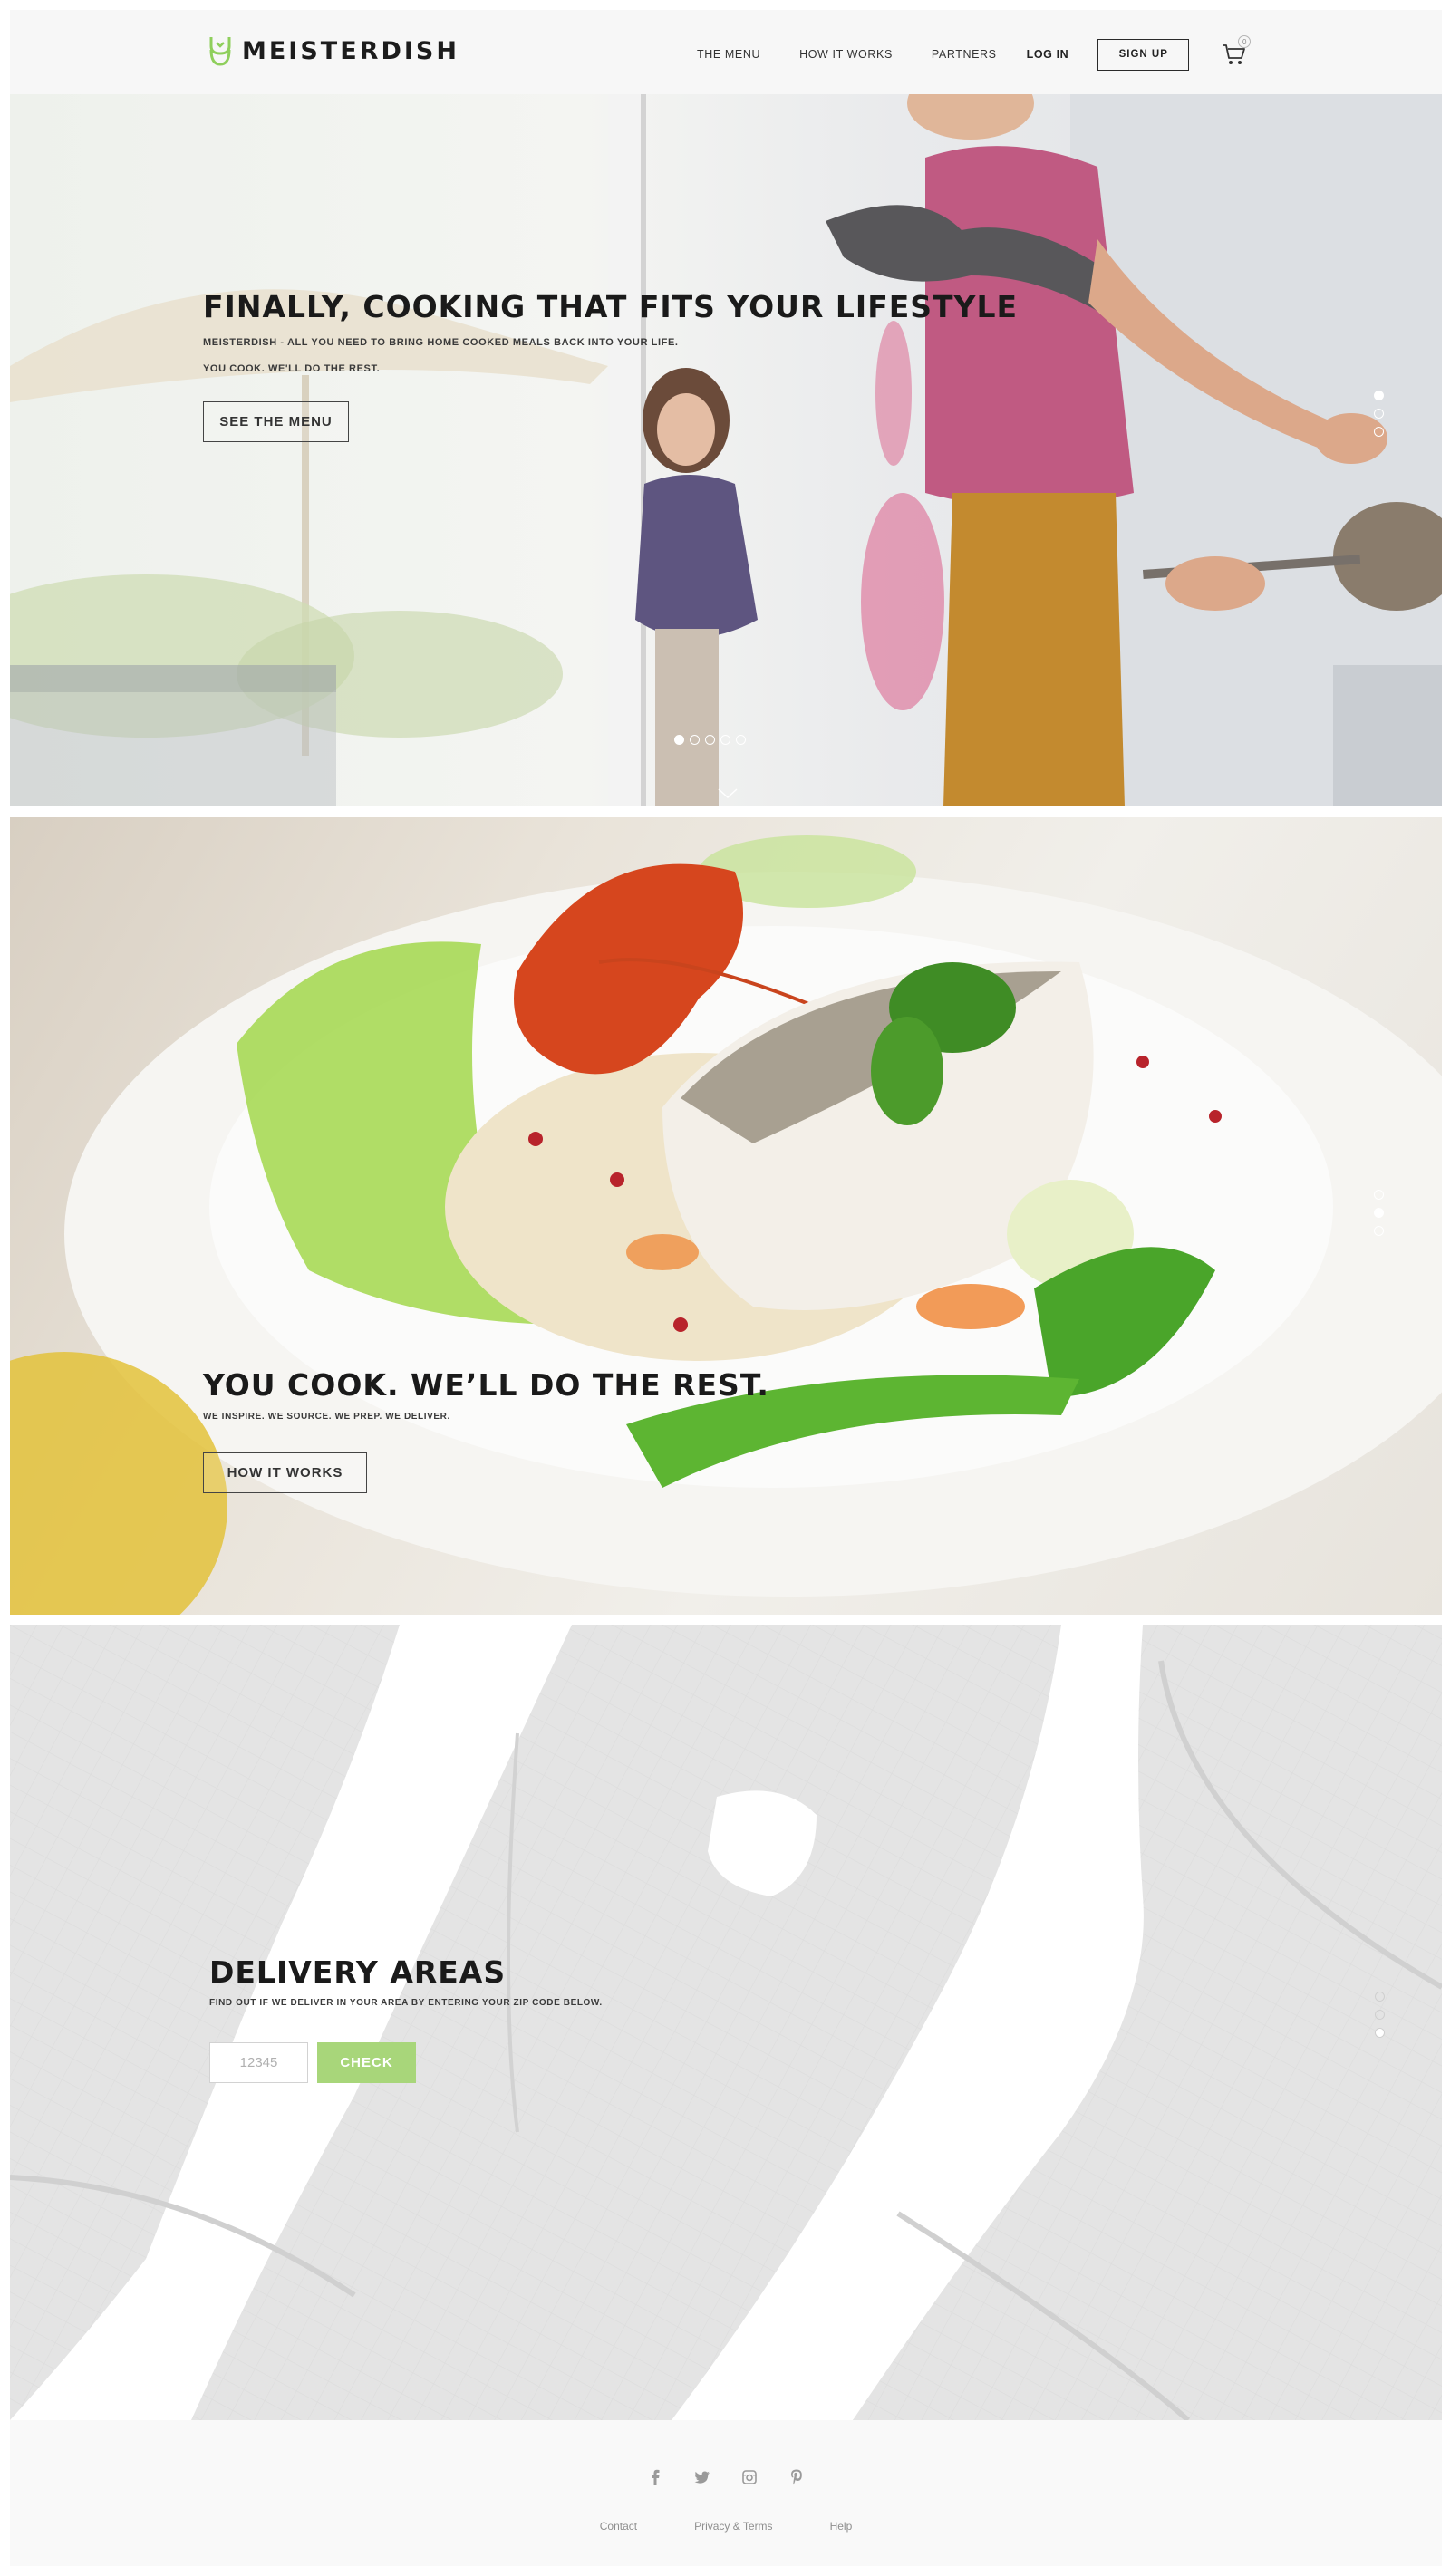 Image resolution: width=1450 pixels, height=2576 pixels. Describe the element at coordinates (618, 2526) in the screenshot. I see `footer-link-contact: Contact` at that location.